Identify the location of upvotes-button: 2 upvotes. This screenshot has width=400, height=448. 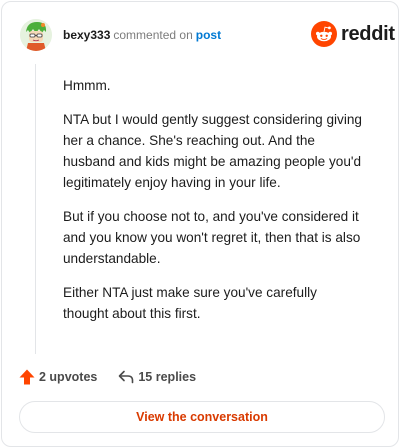
(57, 377).